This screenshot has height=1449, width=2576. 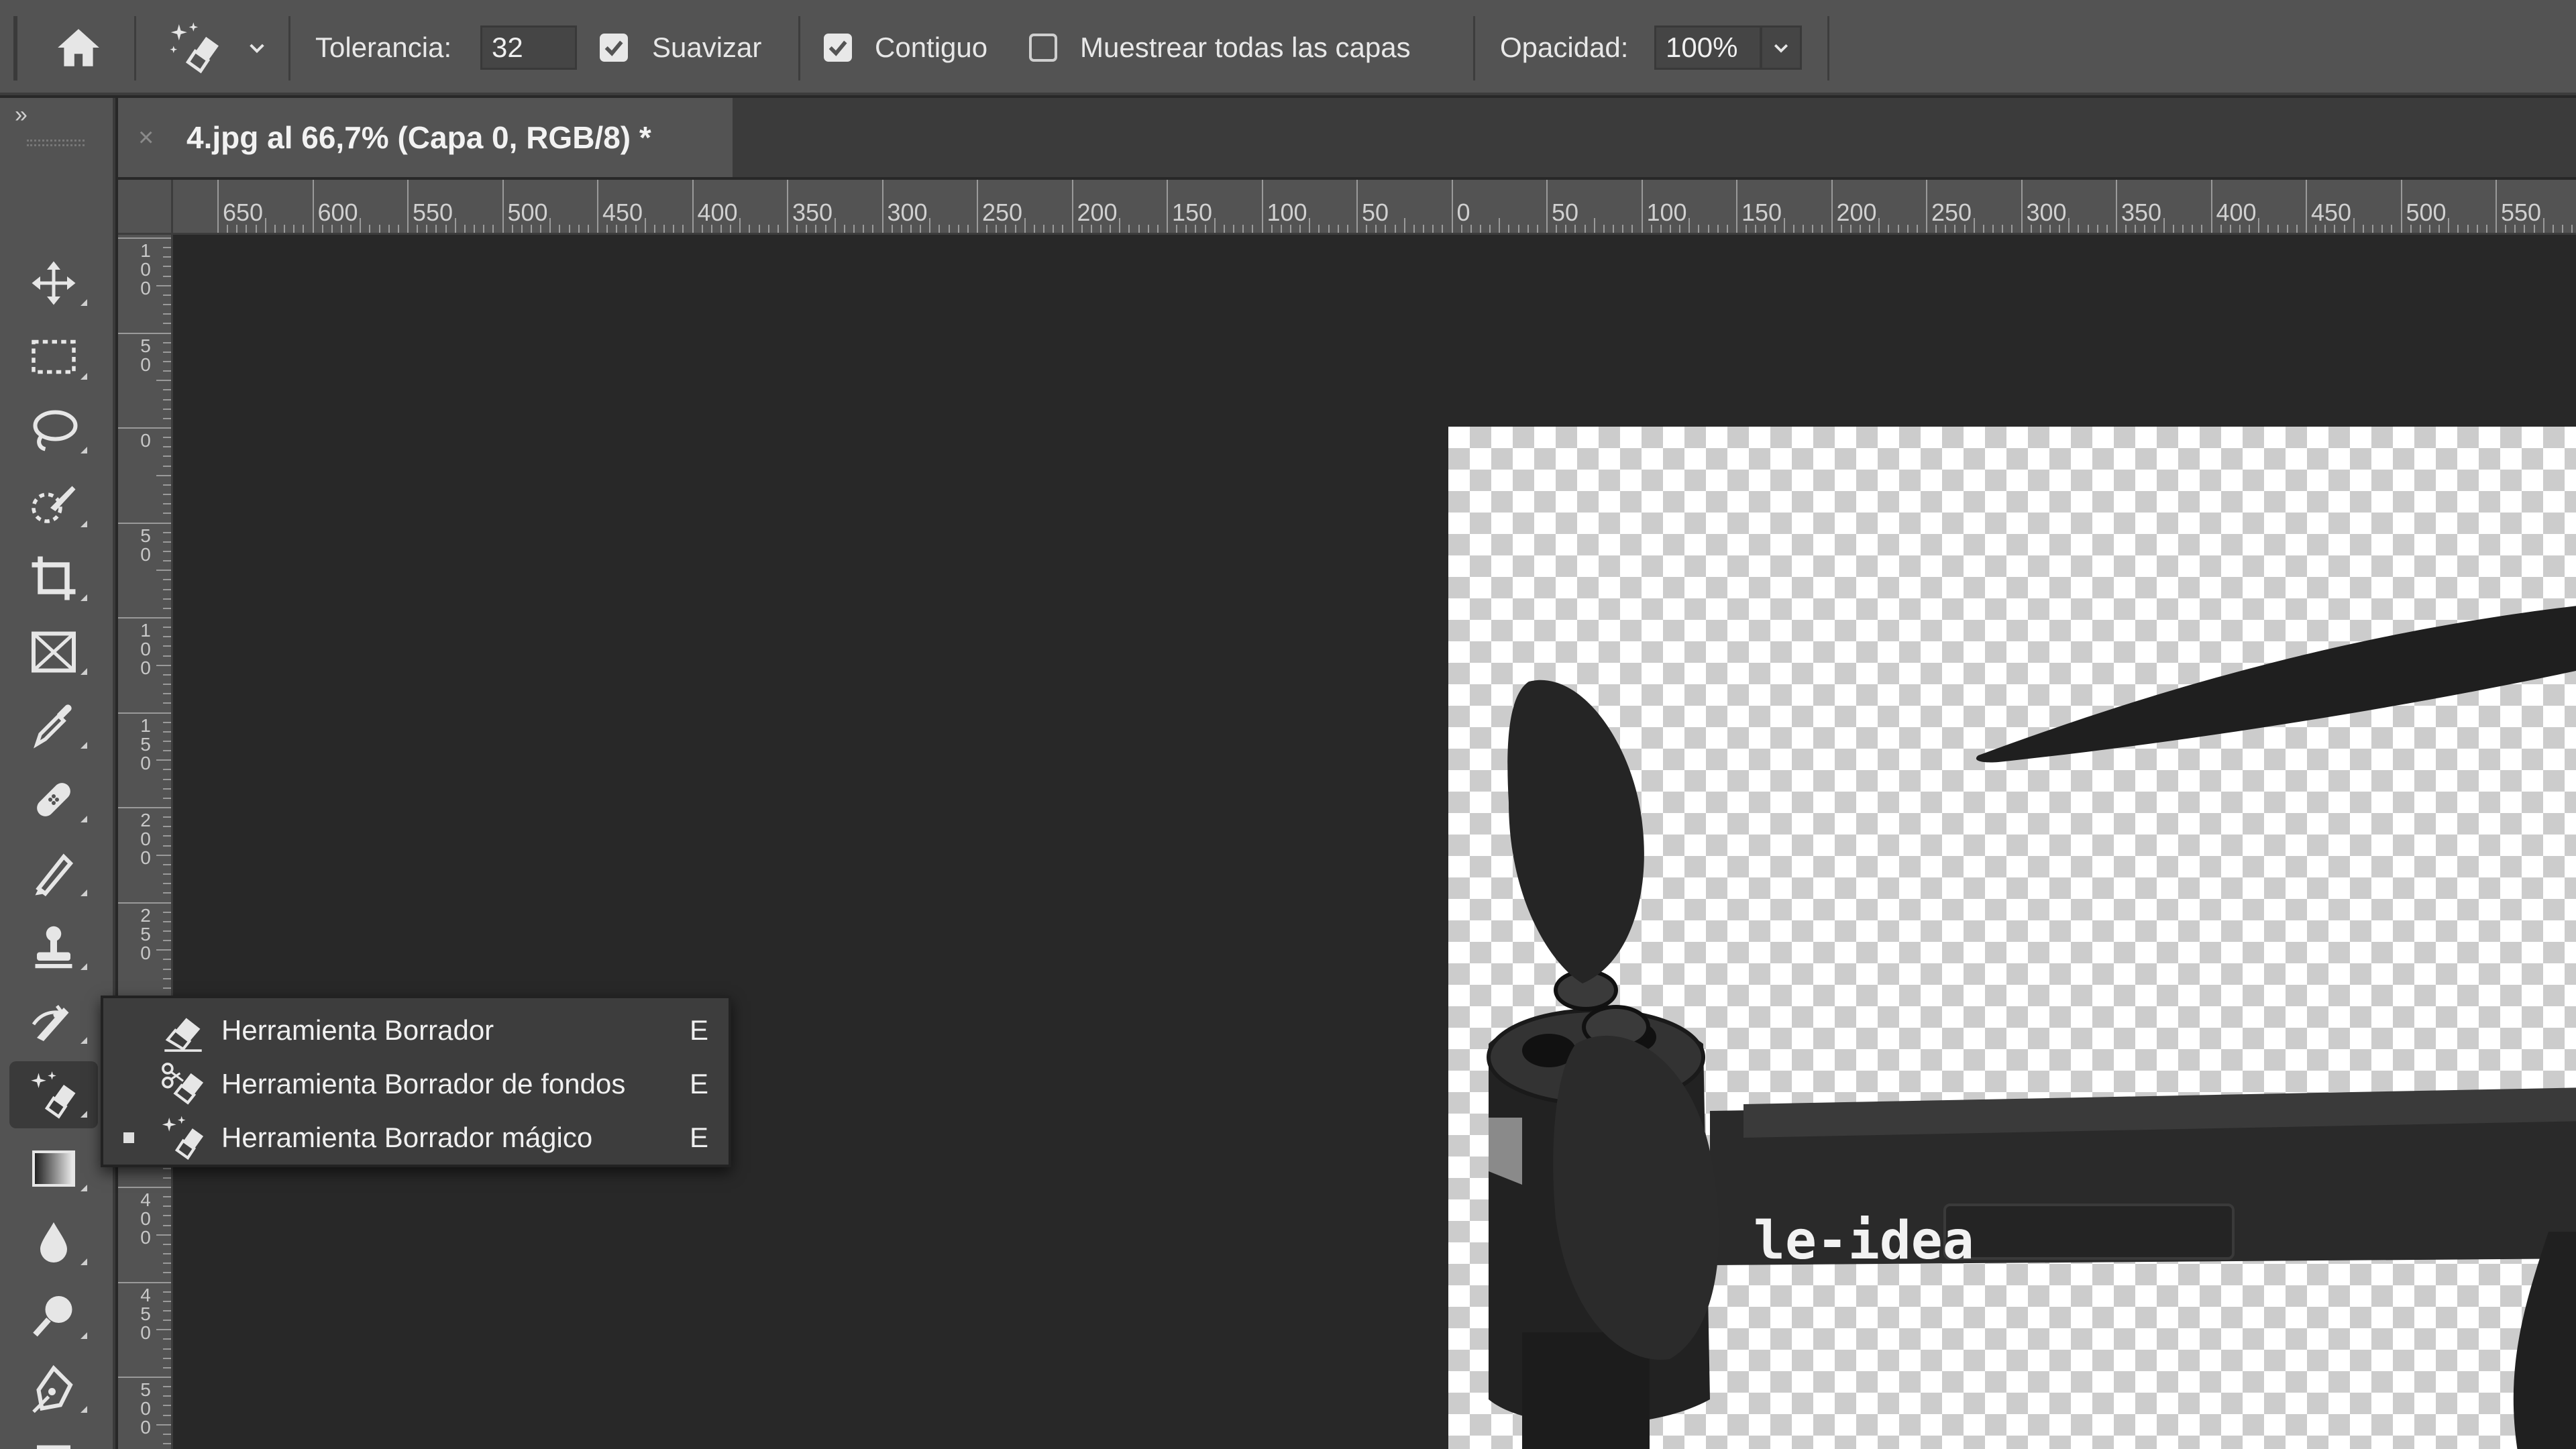 I want to click on toolbar: », so click(x=57, y=773).